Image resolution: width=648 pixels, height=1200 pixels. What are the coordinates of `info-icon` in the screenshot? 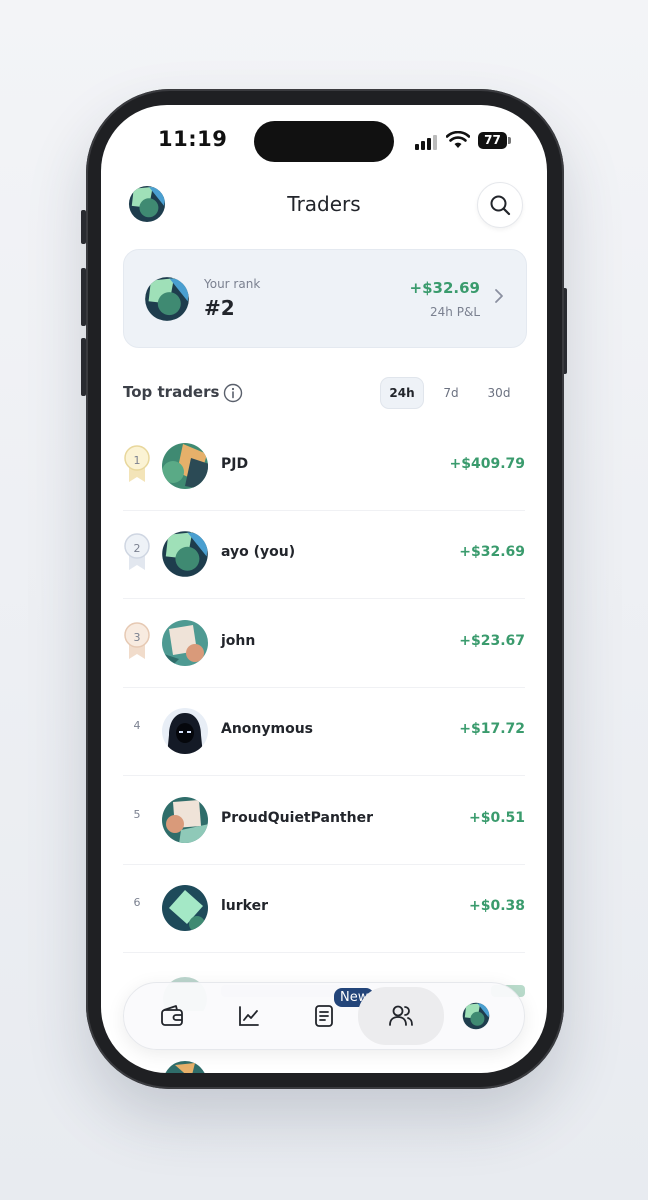 It's located at (233, 393).